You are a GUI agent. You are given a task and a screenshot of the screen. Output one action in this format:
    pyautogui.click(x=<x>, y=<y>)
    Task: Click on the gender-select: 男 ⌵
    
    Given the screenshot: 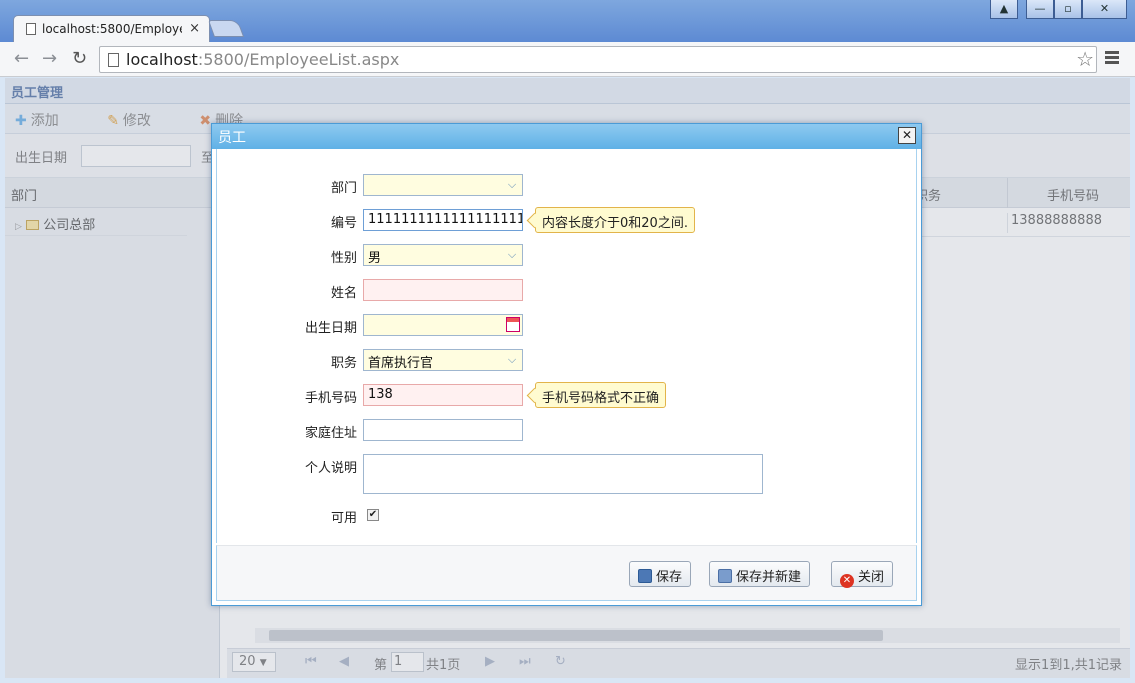 What is the action you would take?
    pyautogui.click(x=443, y=255)
    